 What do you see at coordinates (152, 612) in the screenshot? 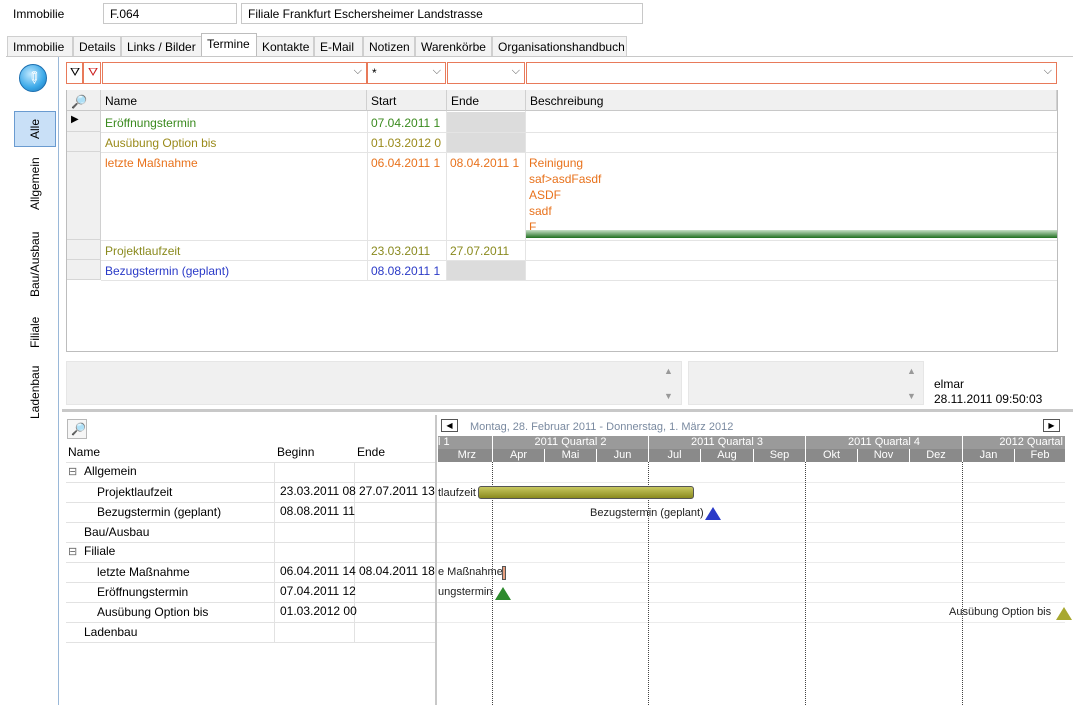
I see `tree-item-label: Ausübung Option bis` at bounding box center [152, 612].